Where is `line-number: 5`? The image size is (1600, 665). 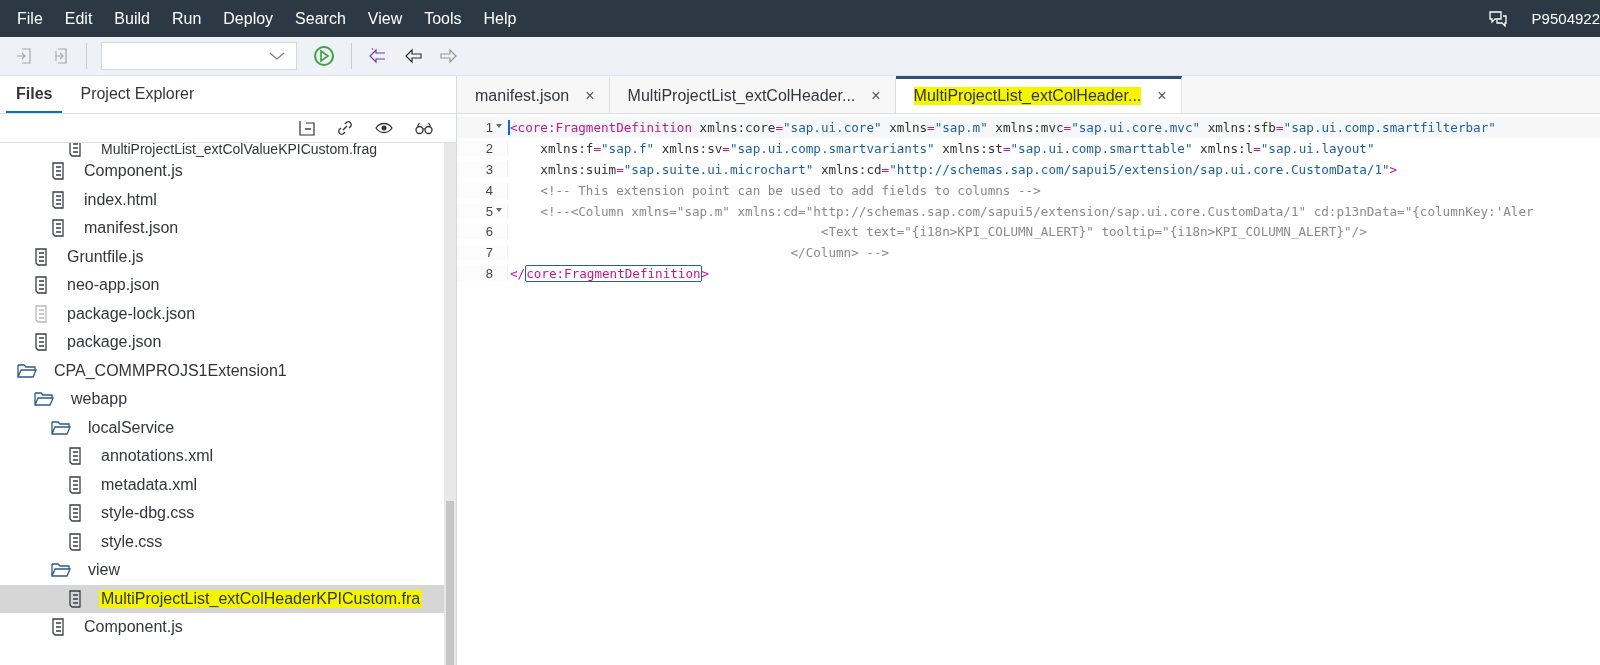 line-number: 5 is located at coordinates (489, 211).